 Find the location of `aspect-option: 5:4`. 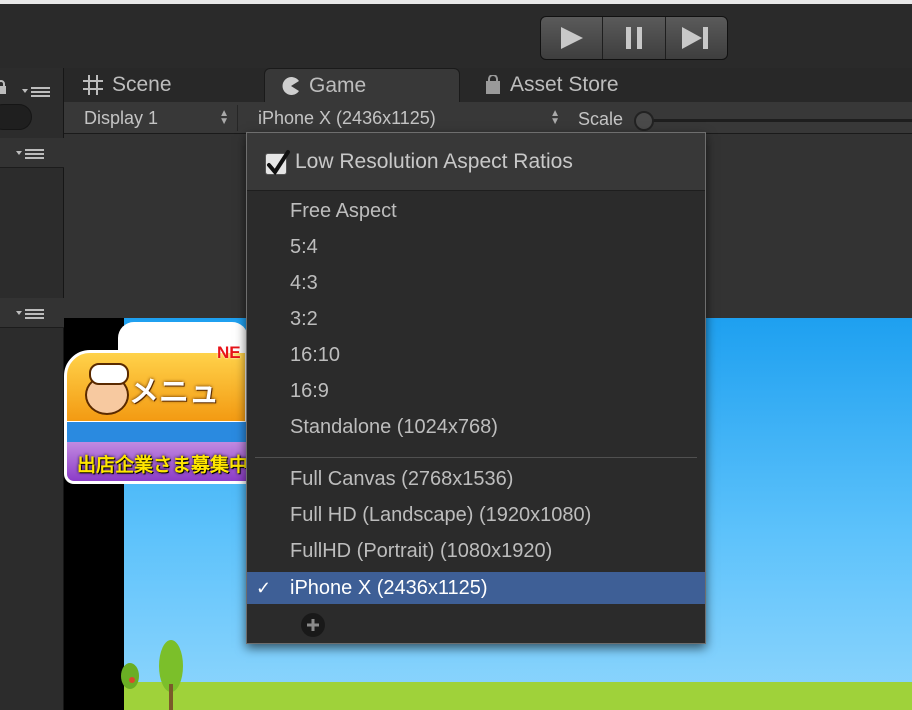

aspect-option: 5:4 is located at coordinates (476, 247).